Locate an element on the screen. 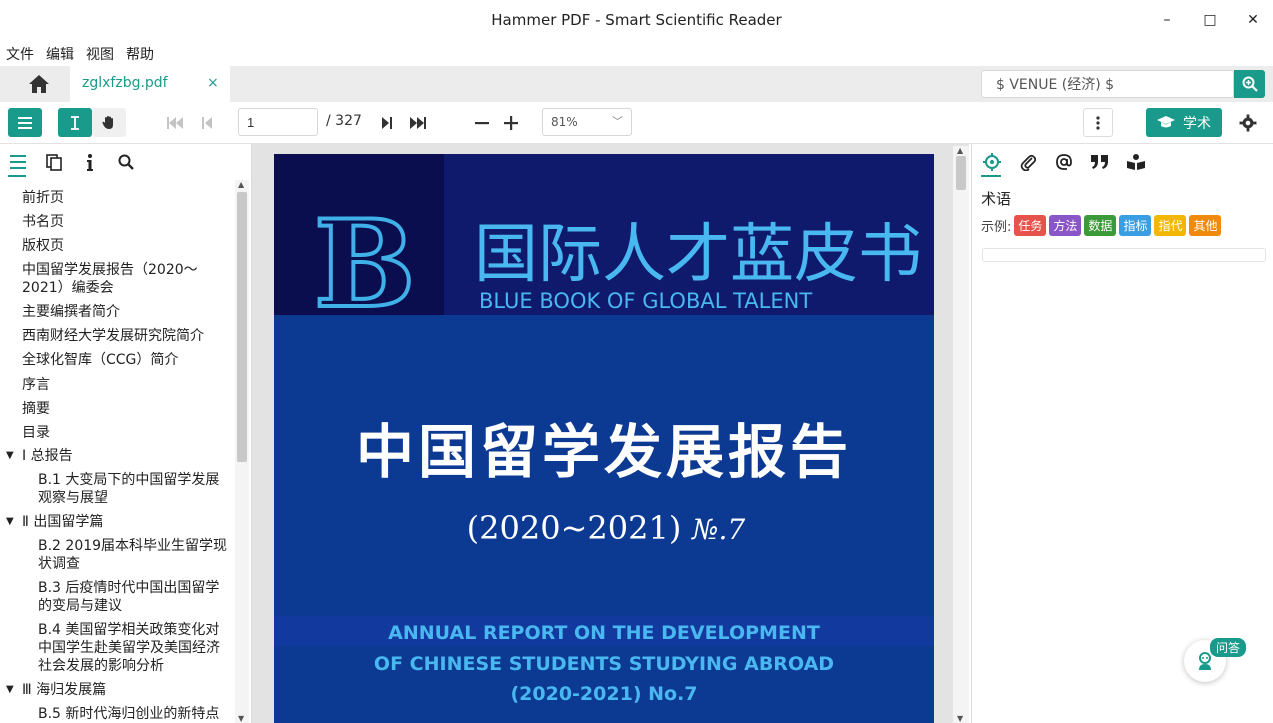 The height and width of the screenshot is (723, 1273). minus-icon is located at coordinates (482, 122).